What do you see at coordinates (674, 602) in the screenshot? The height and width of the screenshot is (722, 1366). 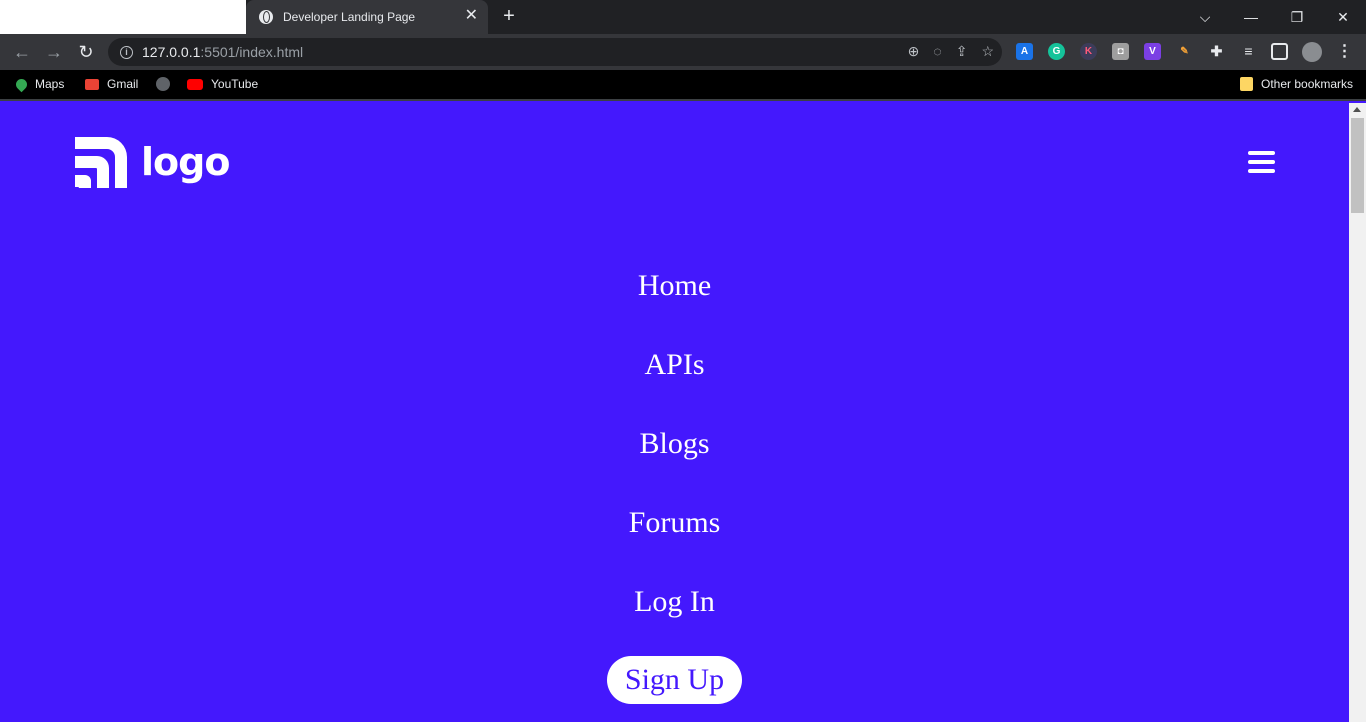 I see `nav-log-in: Log In` at bounding box center [674, 602].